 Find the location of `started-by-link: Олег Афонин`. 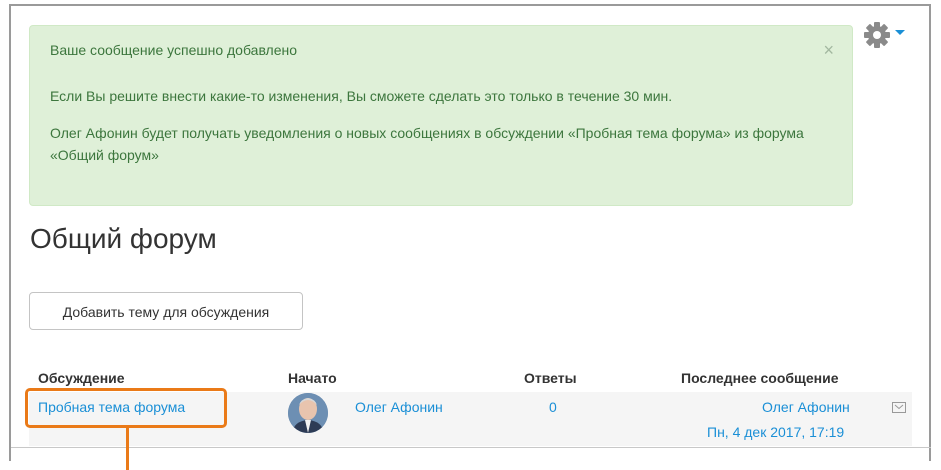

started-by-link: Олег Афонин is located at coordinates (399, 407).